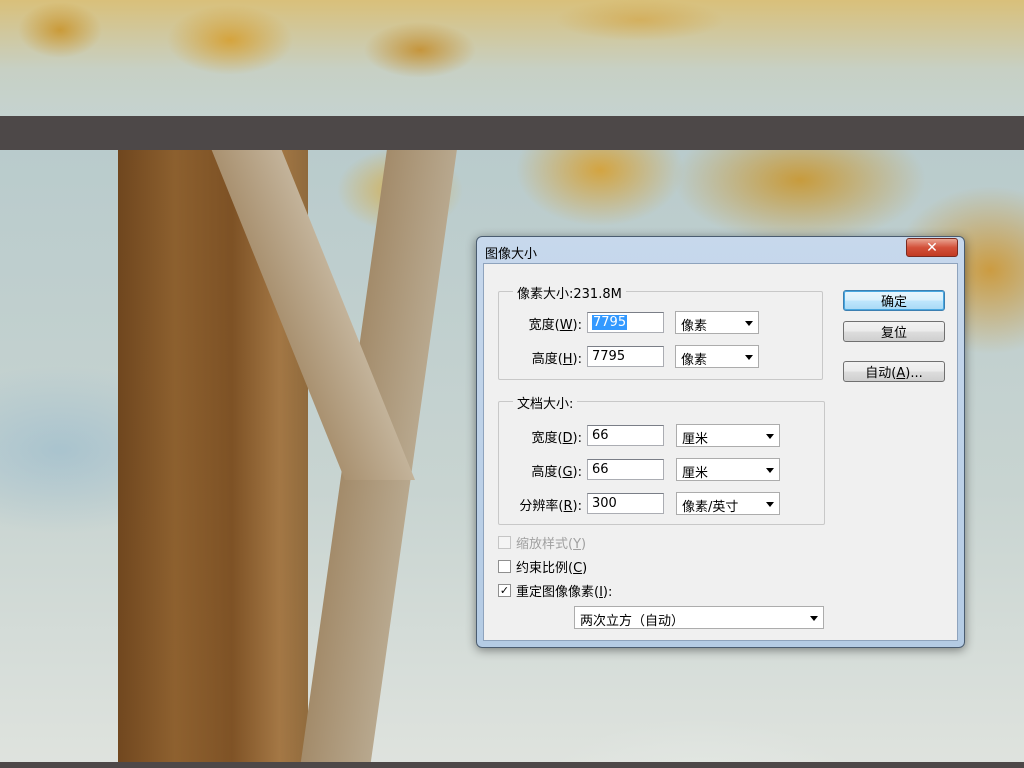  Describe the element at coordinates (632, 621) in the screenshot. I see `resample-method: 两次立方（自动）` at that location.